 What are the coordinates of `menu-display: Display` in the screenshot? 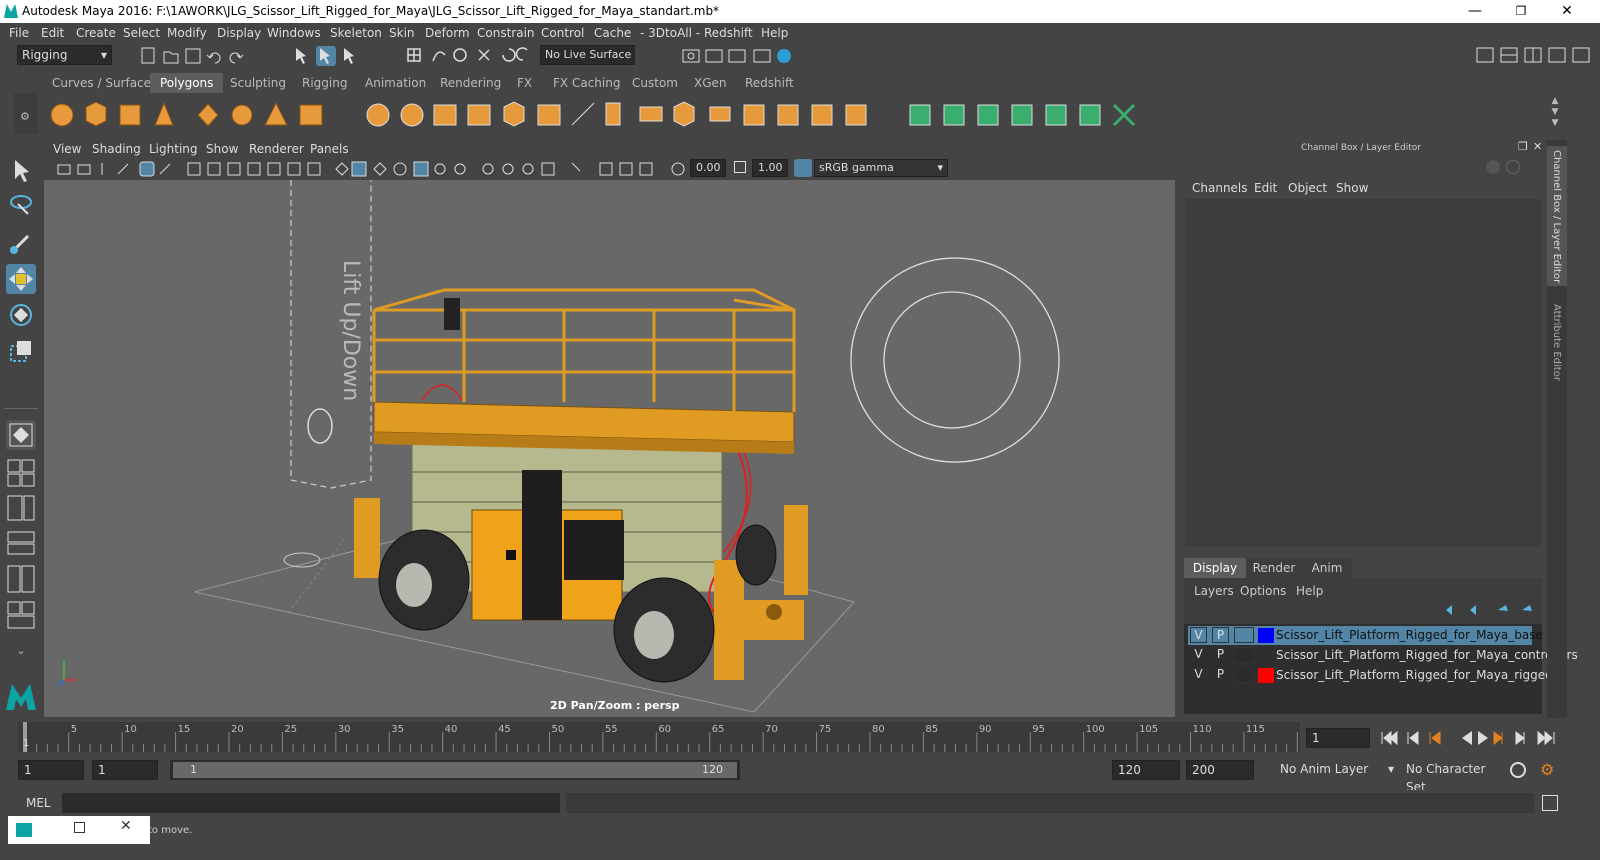 It's located at (239, 33).